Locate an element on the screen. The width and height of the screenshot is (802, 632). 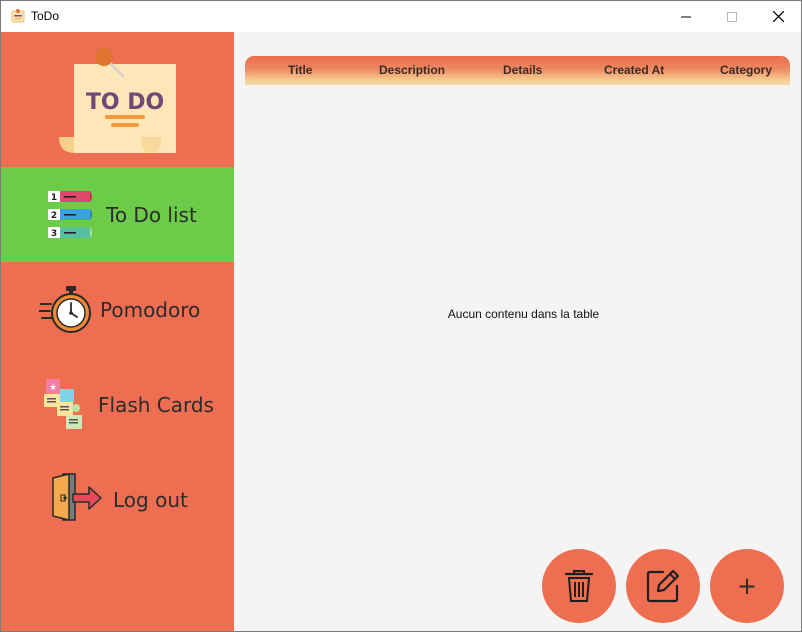
delete-button is located at coordinates (579, 586).